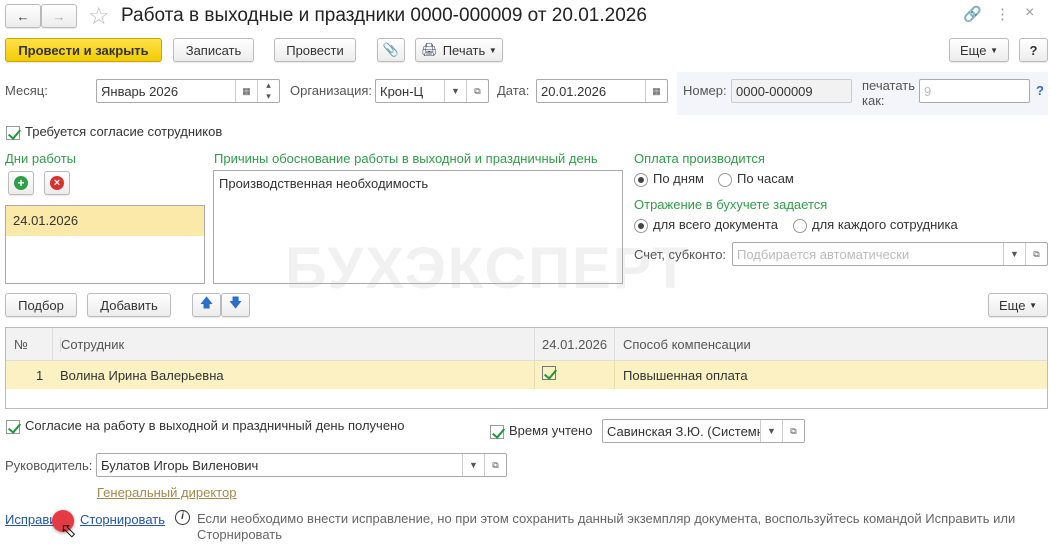 This screenshot has height=544, width=1051. Describe the element at coordinates (68, 531) in the screenshot. I see `cursor-icon: ⬁` at that location.